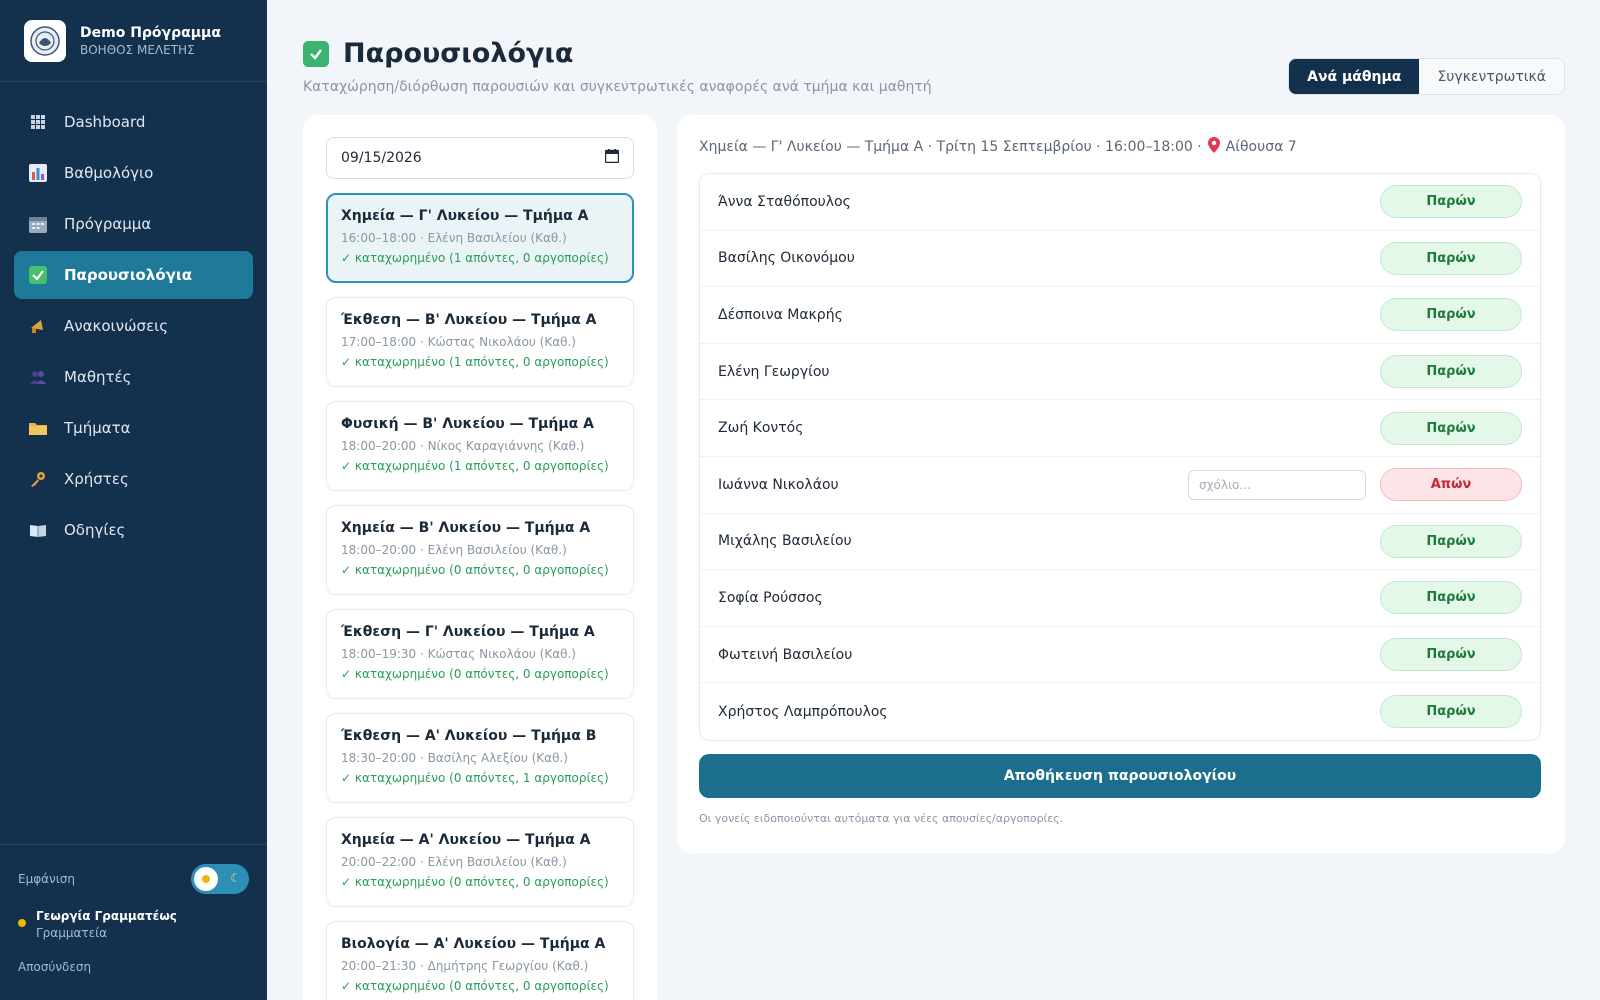 This screenshot has height=1000, width=1600. I want to click on sidebar-item-gradebook: Βαθμολόγιο, so click(133, 173).